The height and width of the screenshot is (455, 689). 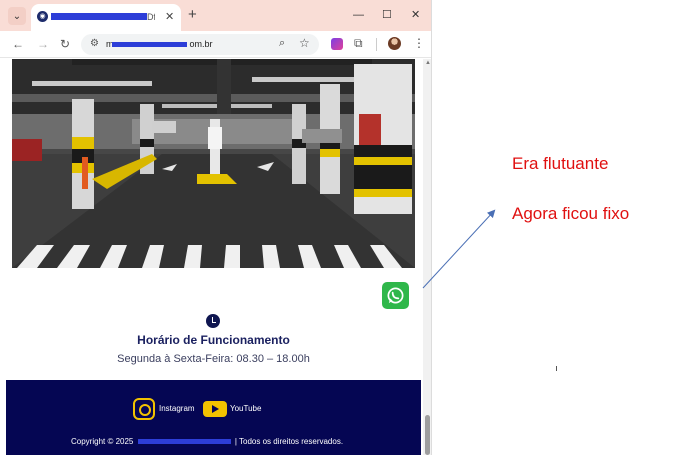 I want to click on close-window-icon: ✕, so click(x=415, y=15).